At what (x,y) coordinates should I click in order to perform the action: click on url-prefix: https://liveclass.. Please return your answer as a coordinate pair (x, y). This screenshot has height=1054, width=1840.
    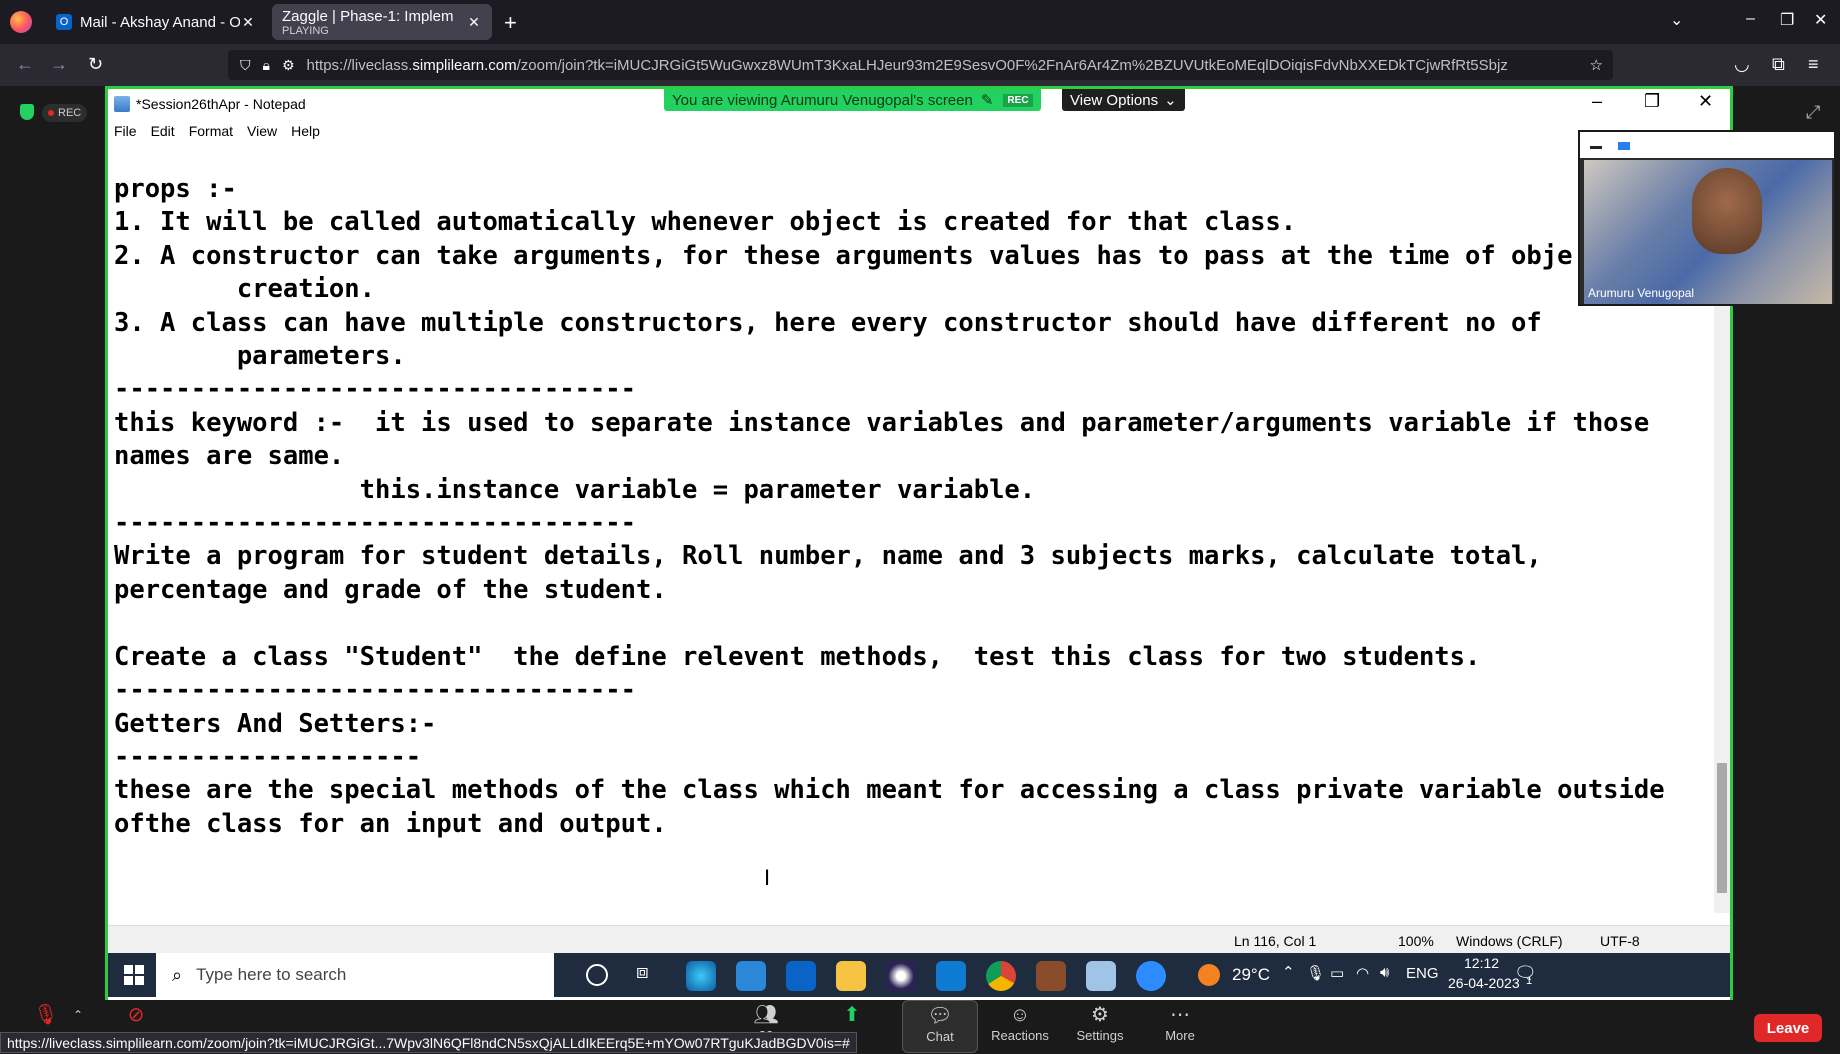
    Looking at the image, I should click on (359, 65).